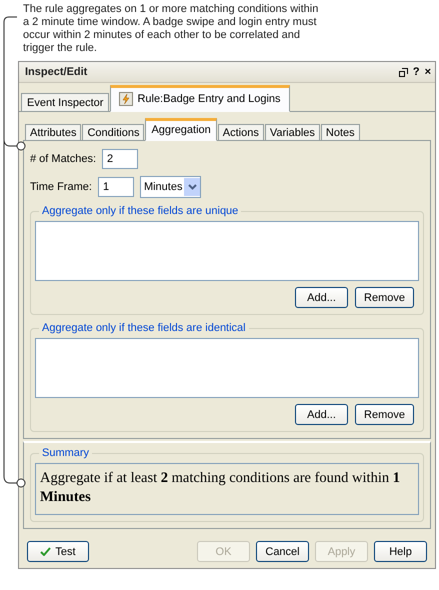  Describe the element at coordinates (58, 551) in the screenshot. I see `test-button: Test` at that location.